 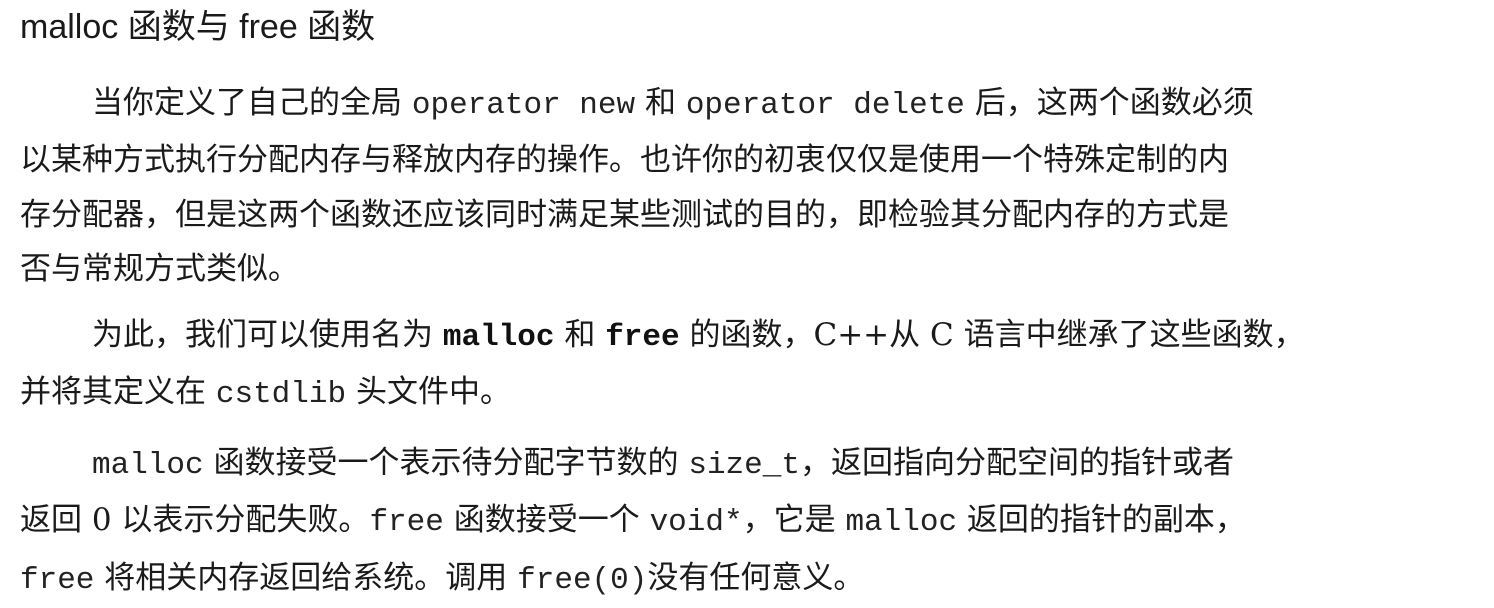 I want to click on text-line: 存分配器，但是这两个函数还应该同时满足某些测试的目的，即检验其分配内存的方式是, so click(x=624, y=214).